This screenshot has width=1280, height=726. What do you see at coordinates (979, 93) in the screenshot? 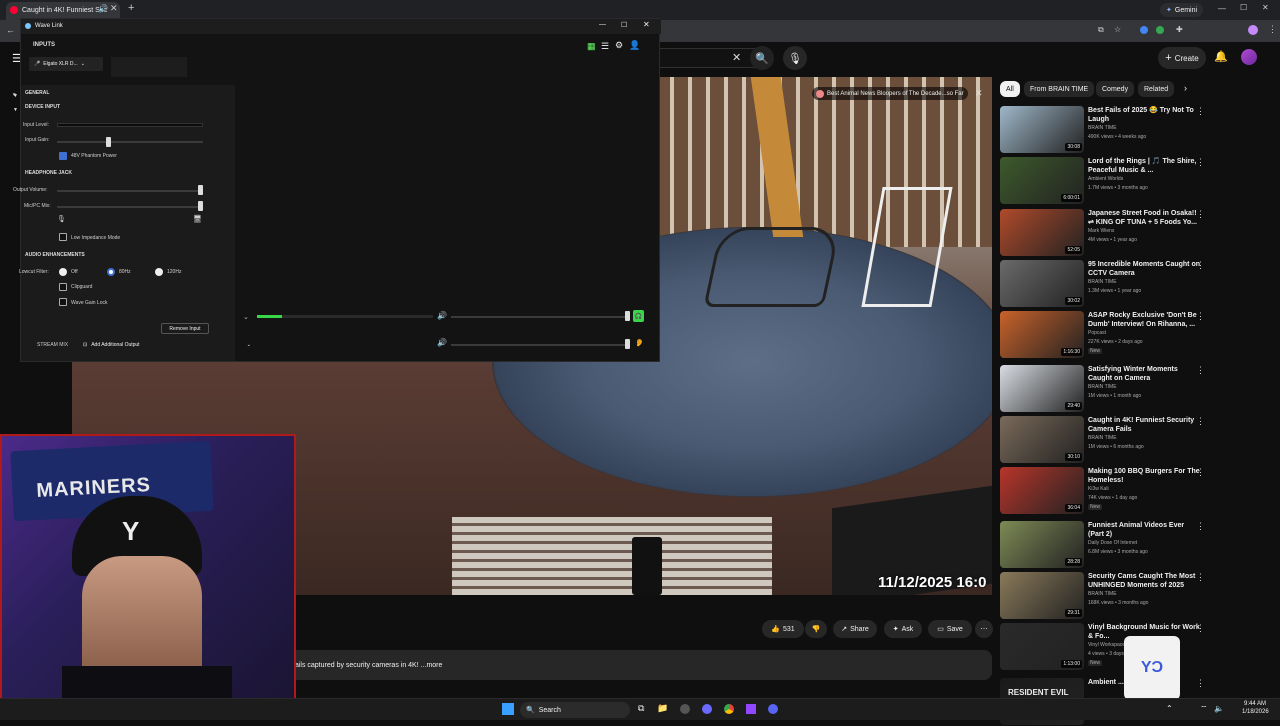
I see `close-overlay-icon: ✕` at bounding box center [979, 93].